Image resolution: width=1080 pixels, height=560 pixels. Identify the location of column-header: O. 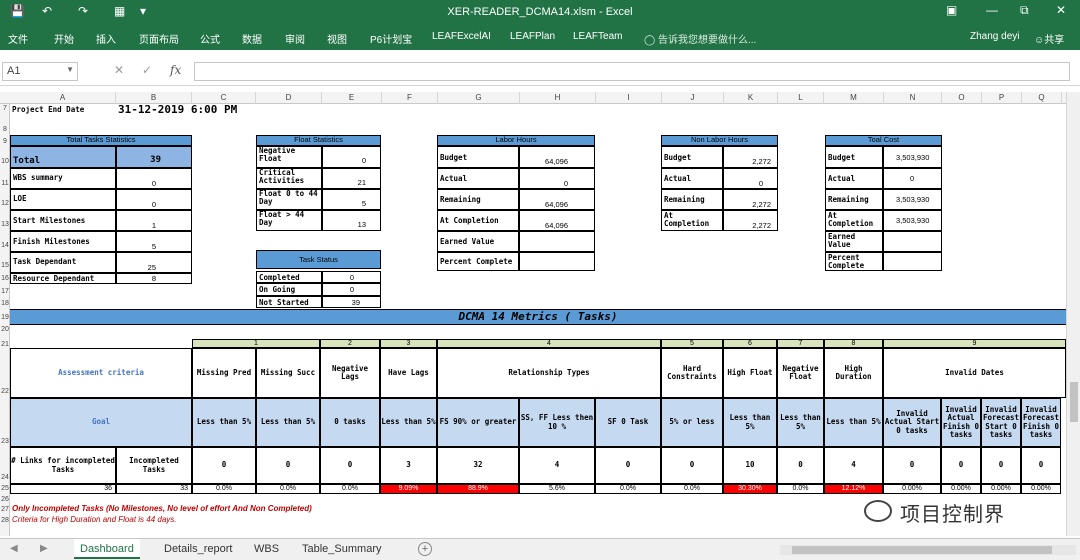
(962, 98).